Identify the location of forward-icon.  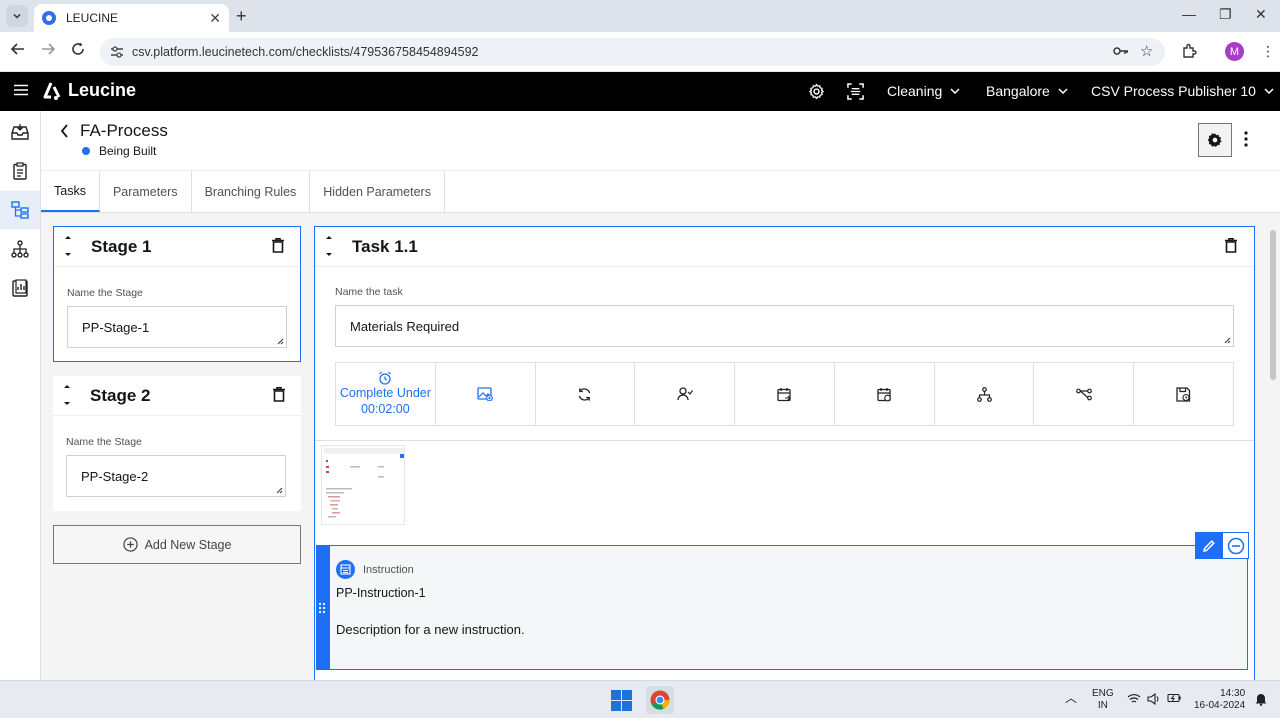
(48, 49).